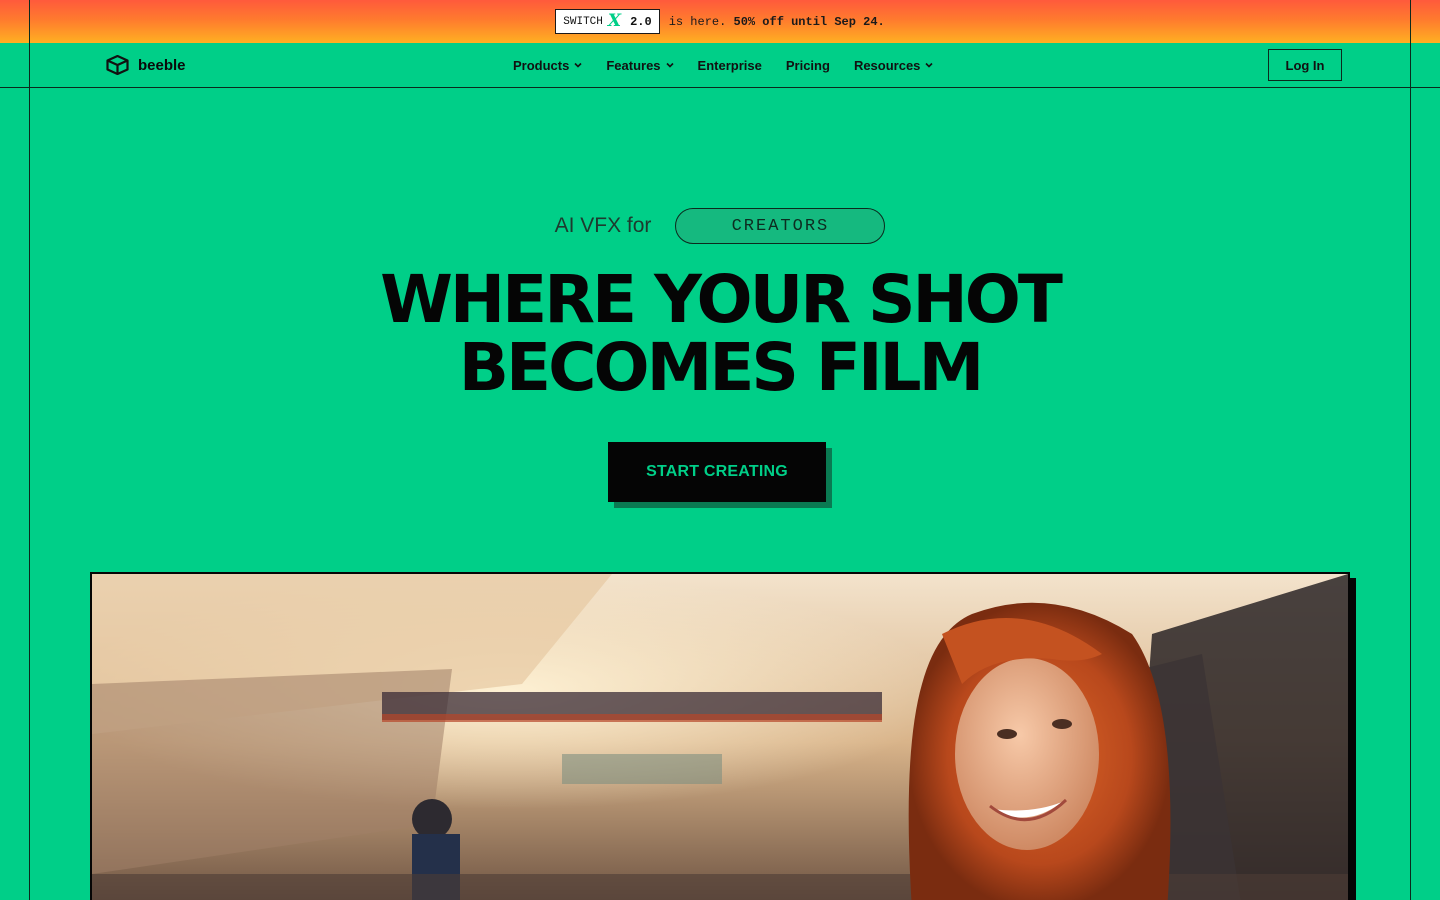 The width and height of the screenshot is (1440, 900). What do you see at coordinates (583, 21) in the screenshot?
I see `badge-word: SWITCH` at bounding box center [583, 21].